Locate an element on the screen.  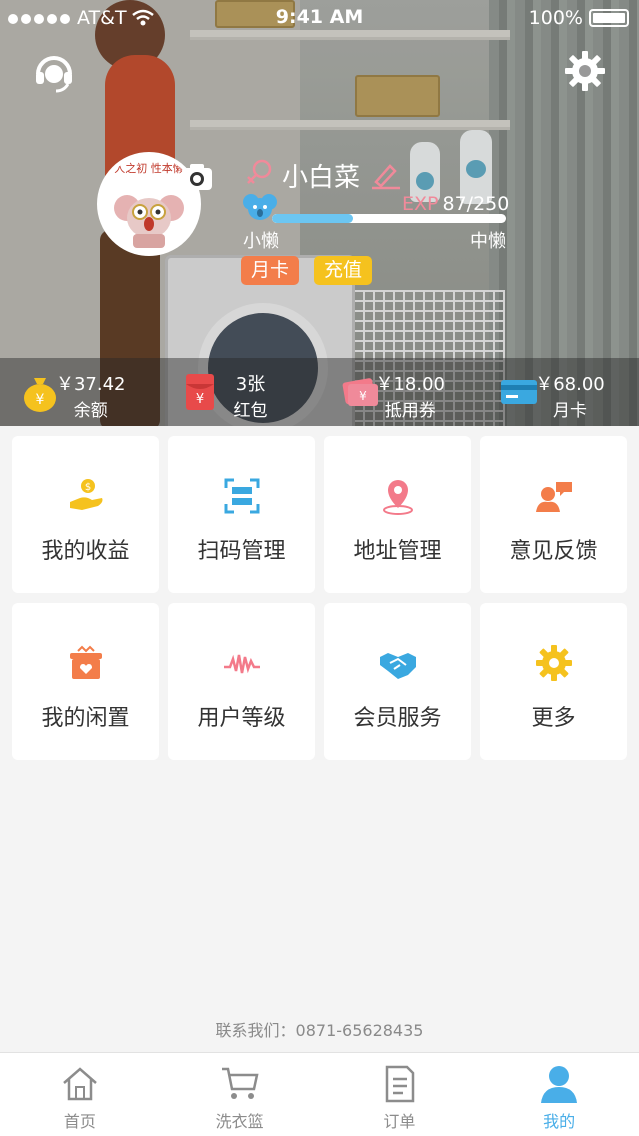
wave-icon is located at coordinates (241, 664).